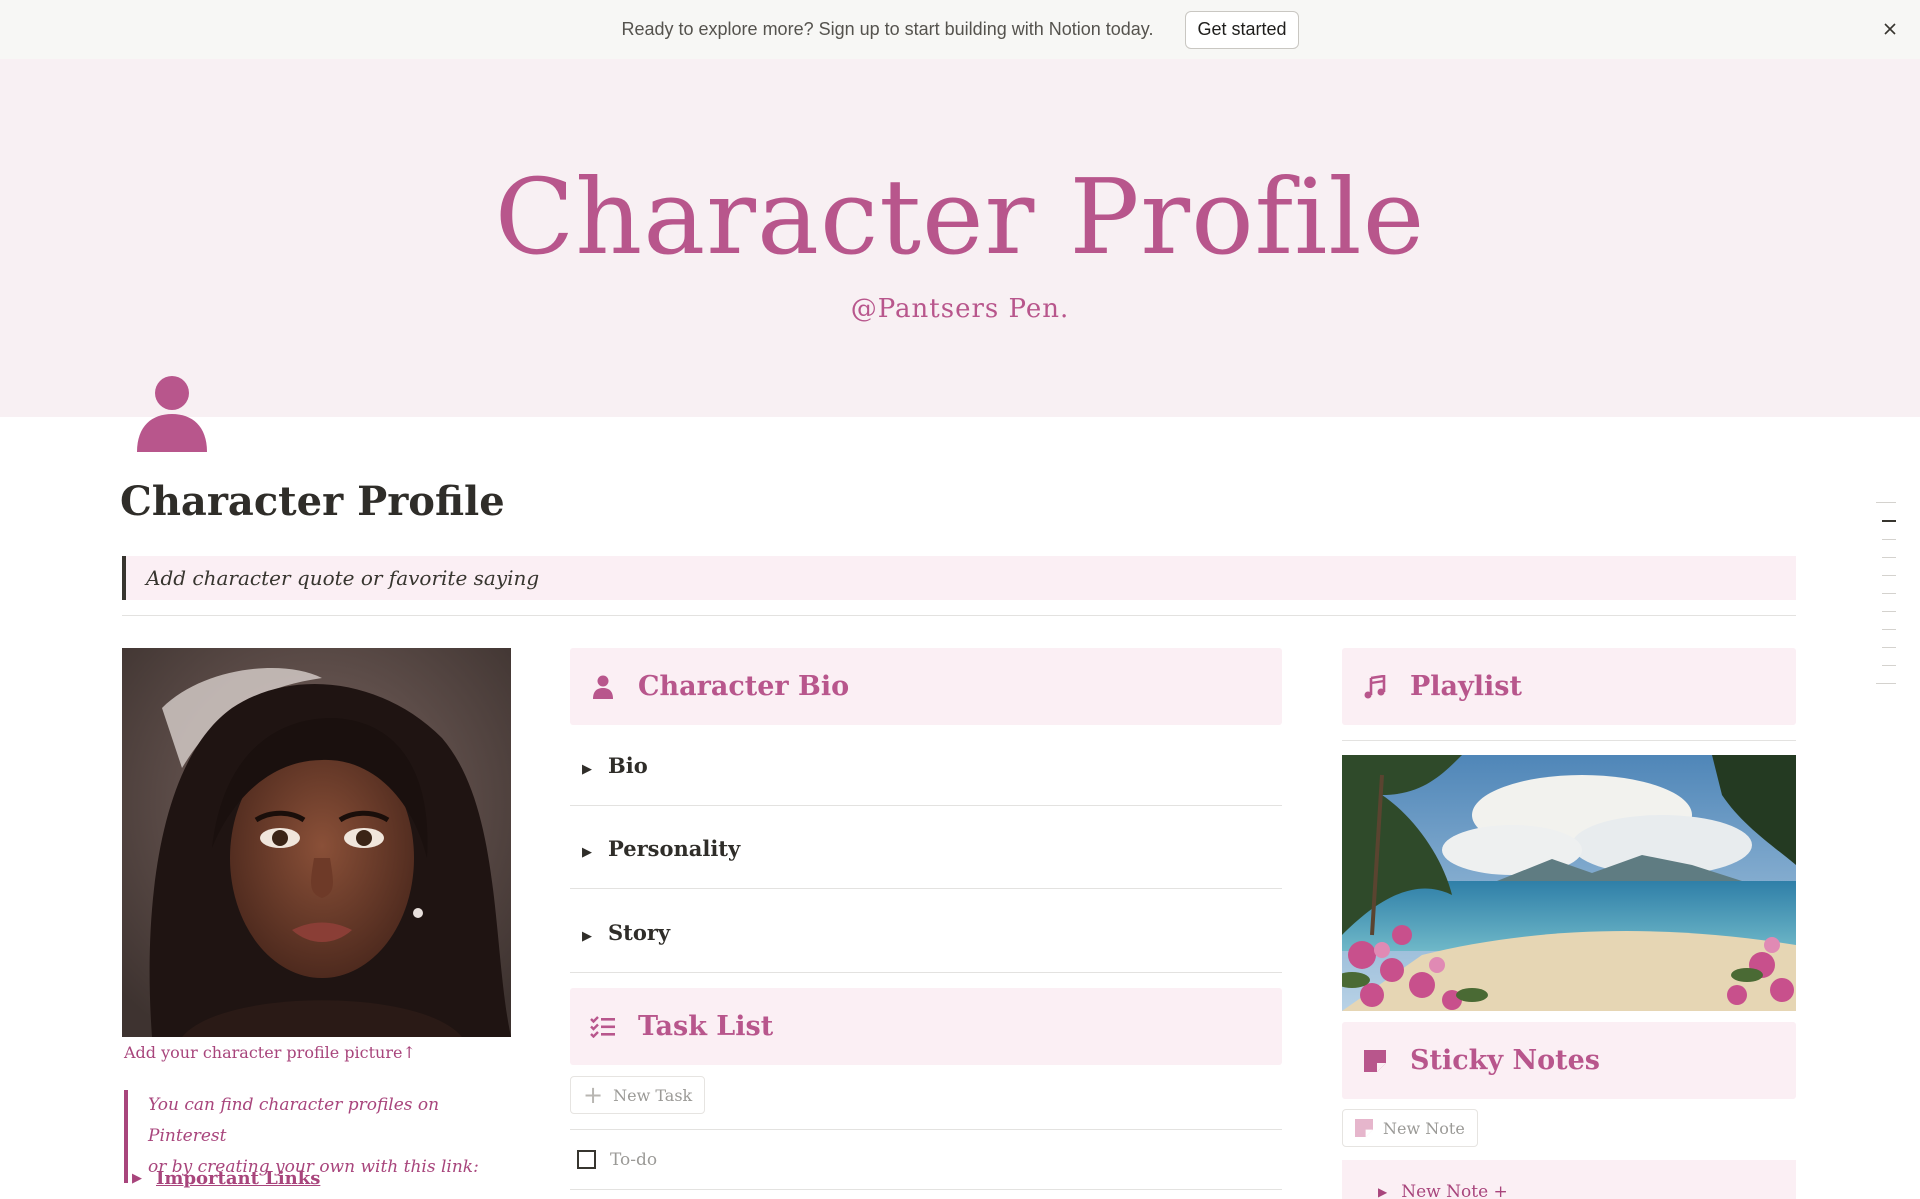 The height and width of the screenshot is (1199, 1920). I want to click on task-list-title: Task List, so click(706, 1026).